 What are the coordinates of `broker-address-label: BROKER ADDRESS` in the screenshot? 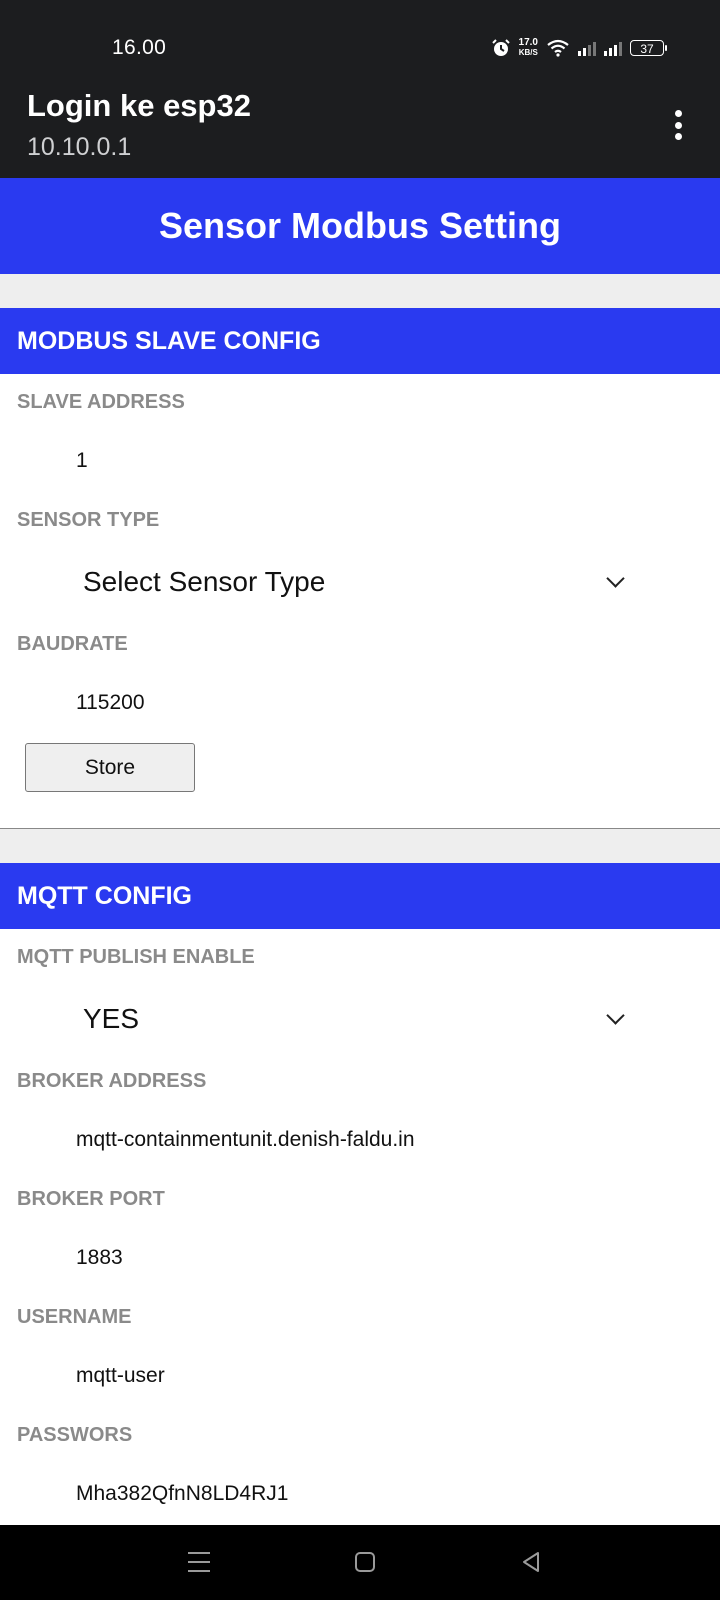 It's located at (112, 1080).